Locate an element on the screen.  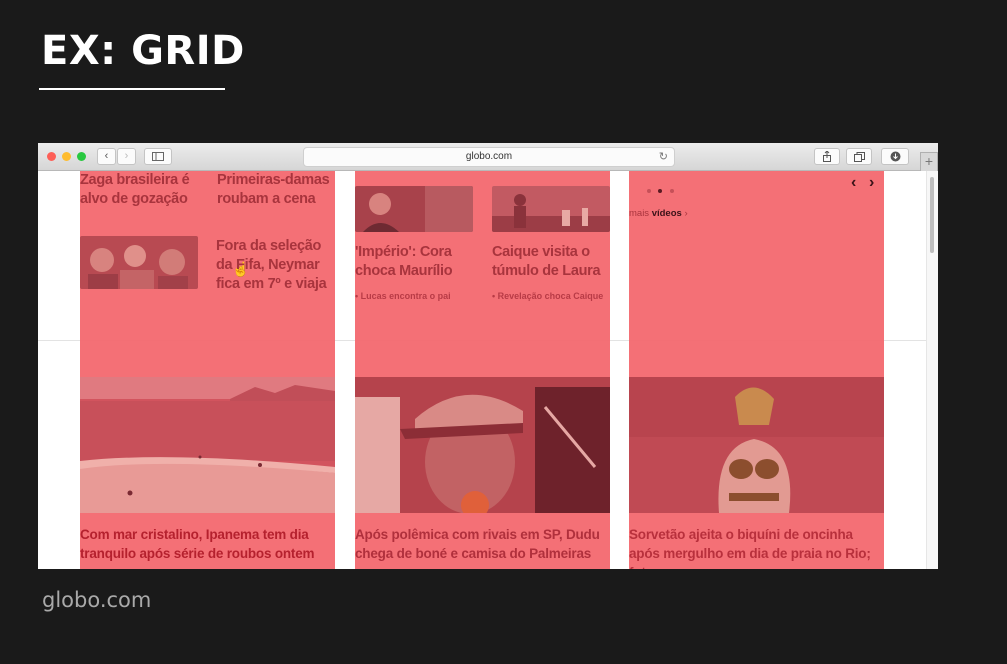
forward-button: › is located at coordinates (126, 156).